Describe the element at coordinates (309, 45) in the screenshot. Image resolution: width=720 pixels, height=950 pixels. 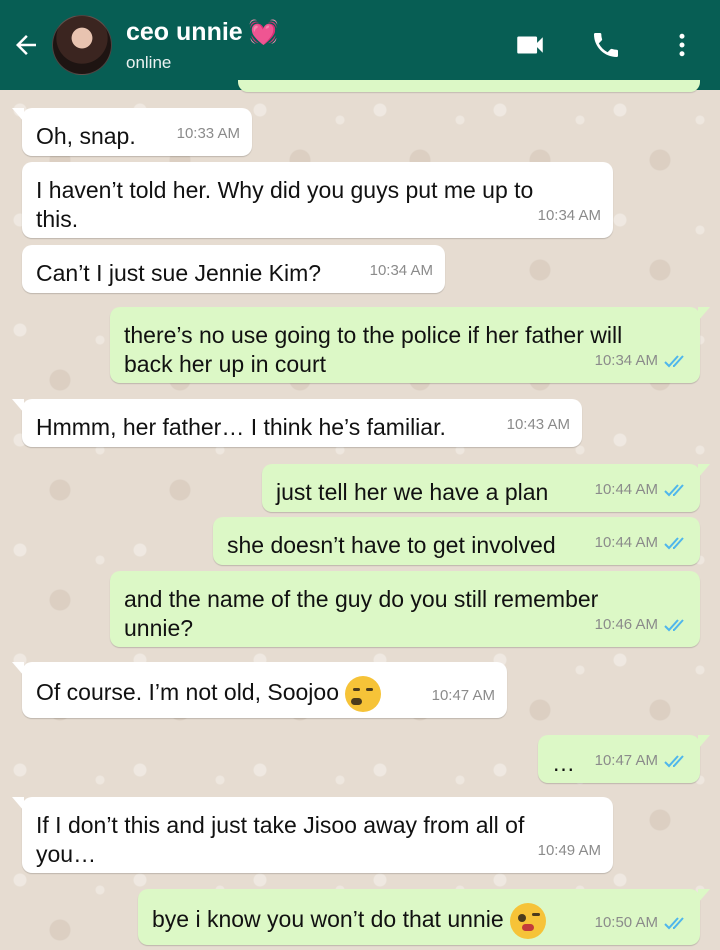
I see `contact-info: ceo unnie 💓 online` at that location.